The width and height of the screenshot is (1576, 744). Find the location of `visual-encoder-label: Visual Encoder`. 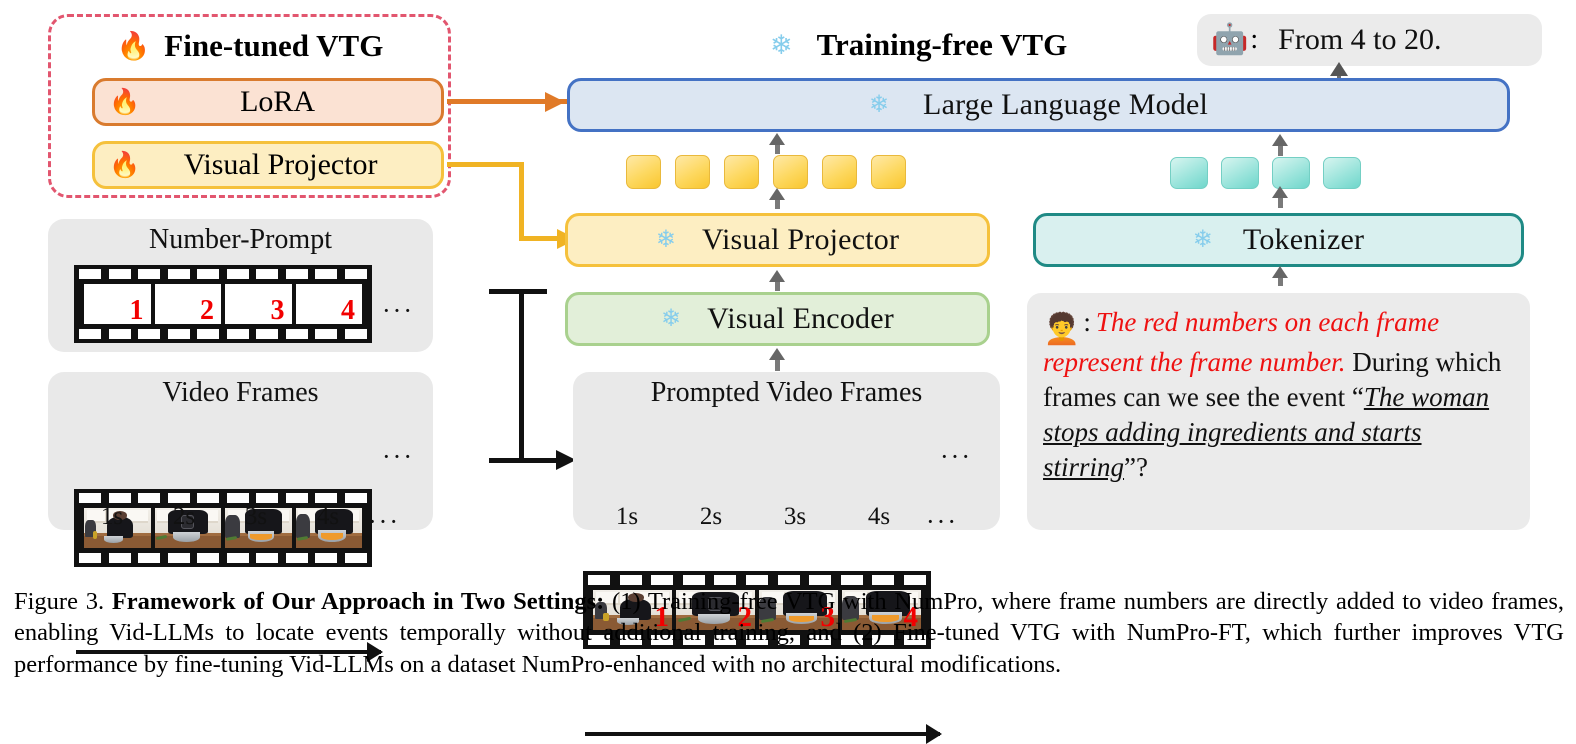

visual-encoder-label: Visual Encoder is located at coordinates (800, 318).